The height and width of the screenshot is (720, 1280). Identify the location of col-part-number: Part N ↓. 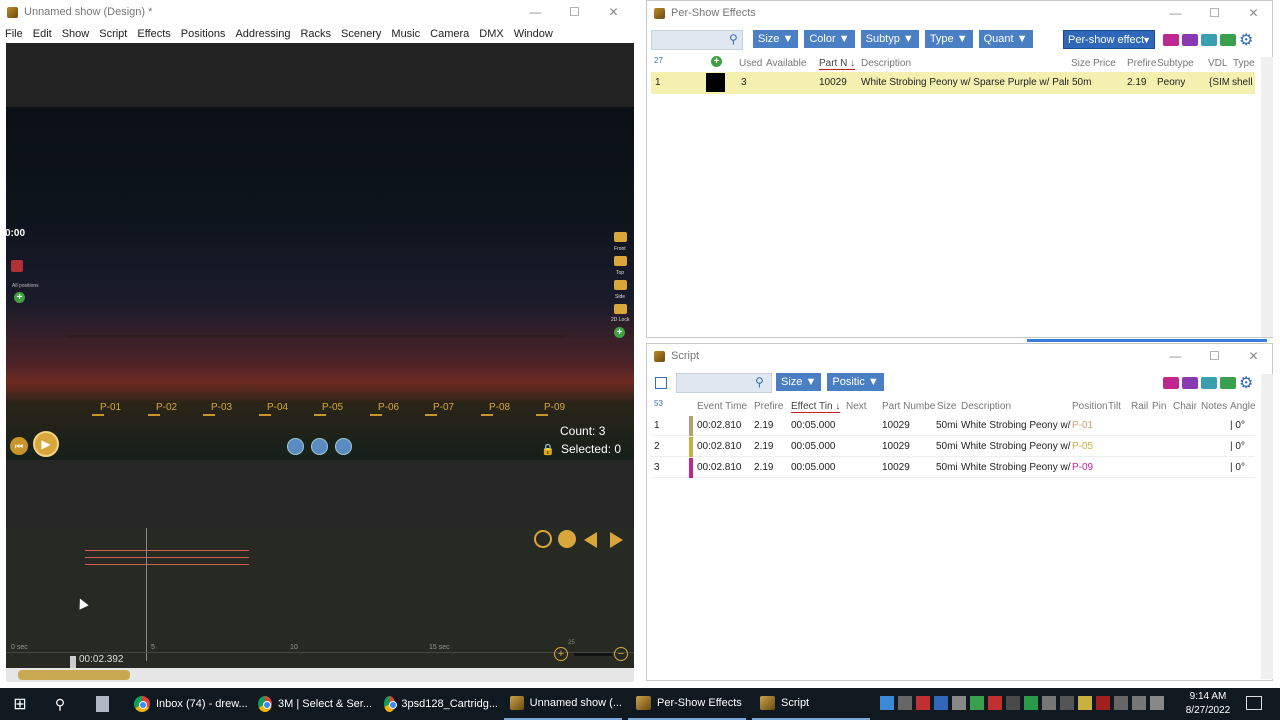
(837, 64).